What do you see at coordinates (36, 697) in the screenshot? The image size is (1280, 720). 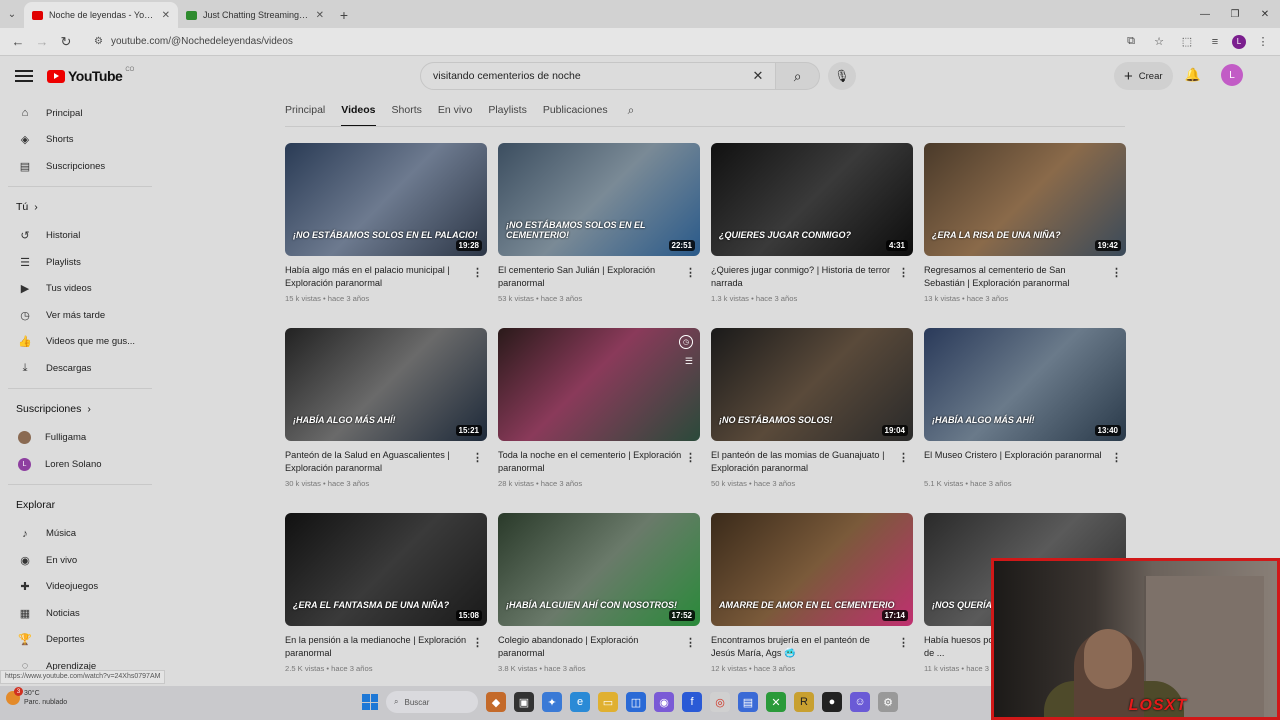 I see `weather-widget: 3 30°C Parc. nublado` at bounding box center [36, 697].